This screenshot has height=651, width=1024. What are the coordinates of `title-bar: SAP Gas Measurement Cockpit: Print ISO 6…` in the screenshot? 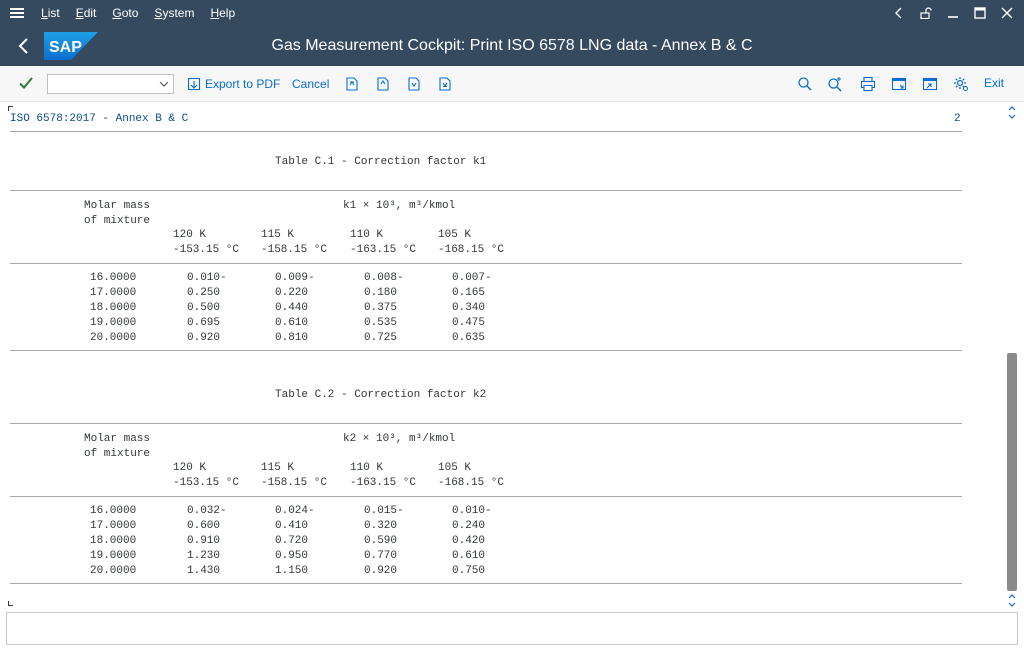 It's located at (512, 46).